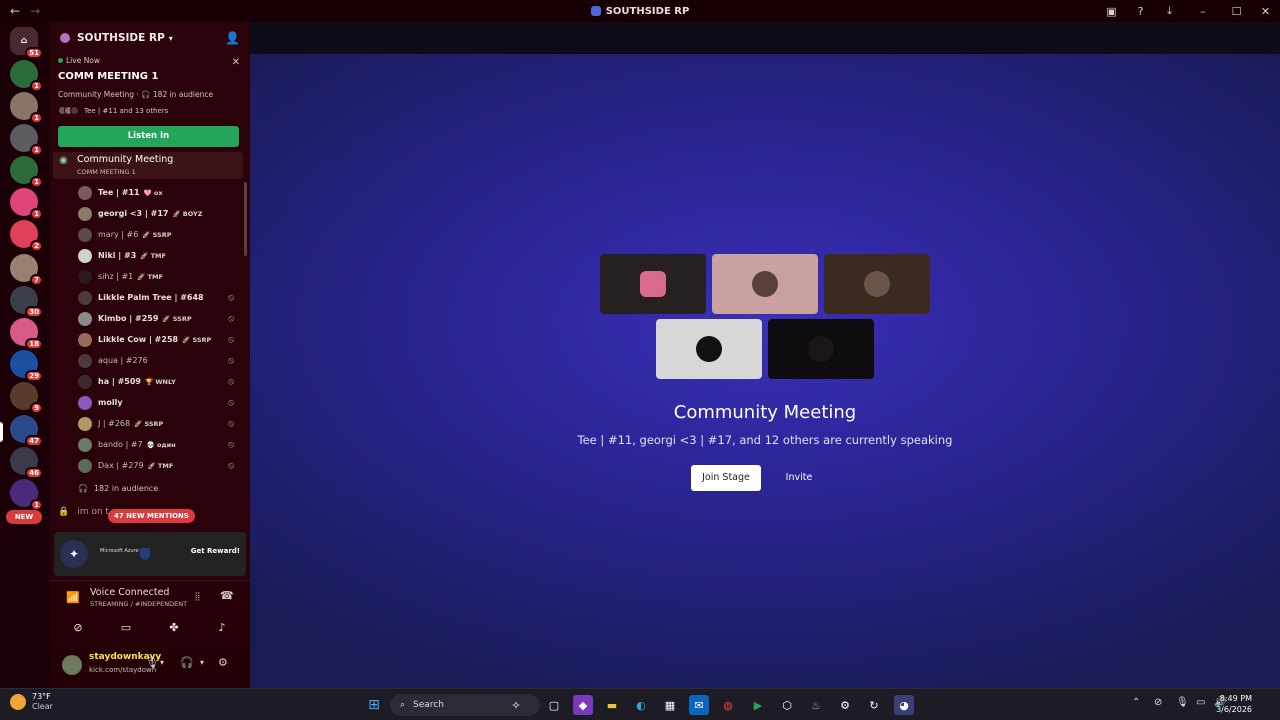 The width and height of the screenshot is (1280, 720). I want to click on app-icon: ▶, so click(758, 705).